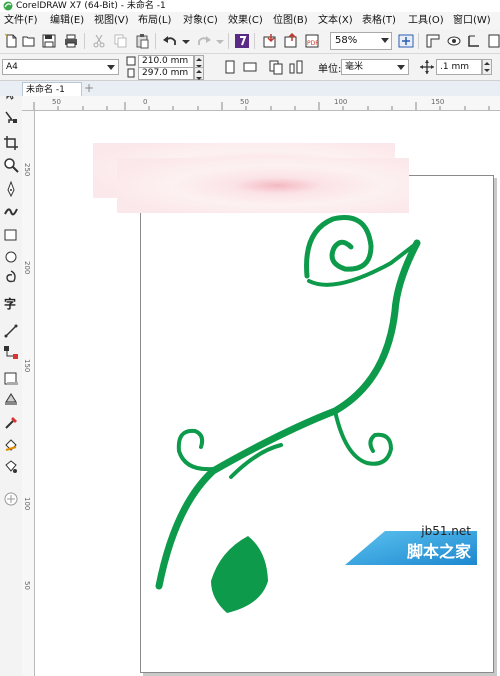 This screenshot has width=500, height=676. I want to click on add-tab-icon: +, so click(89, 88).